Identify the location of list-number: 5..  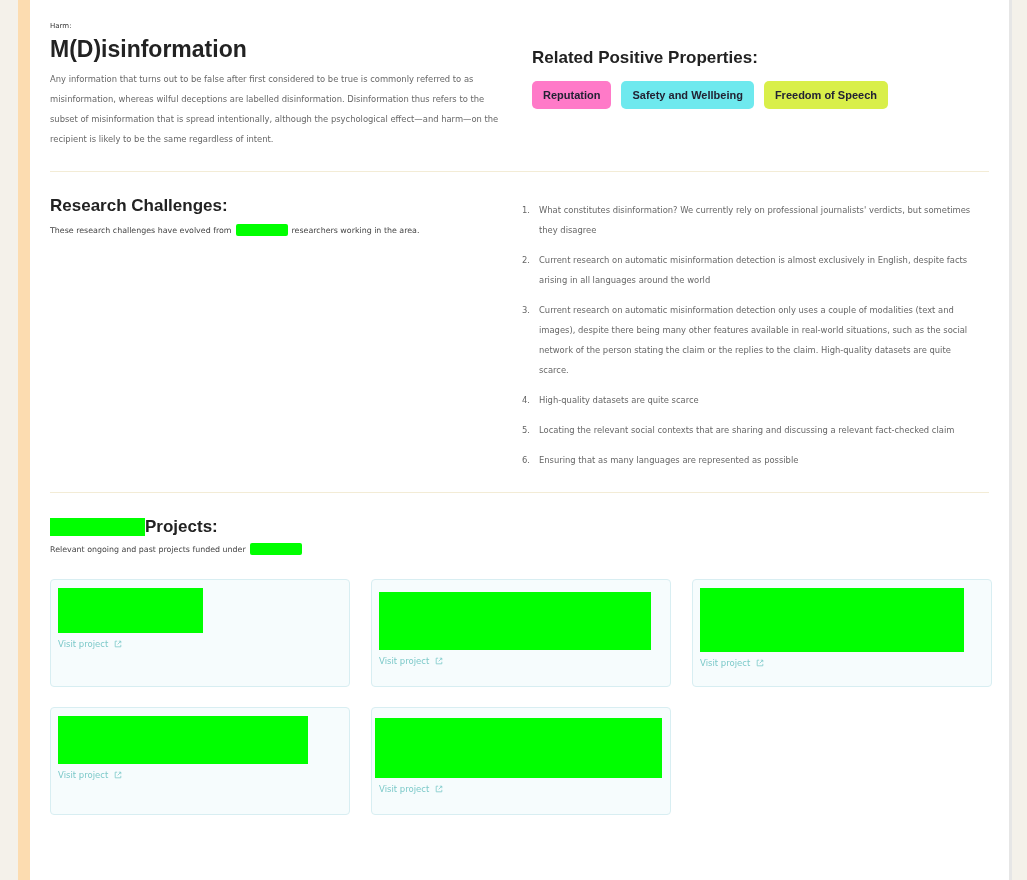
(526, 430).